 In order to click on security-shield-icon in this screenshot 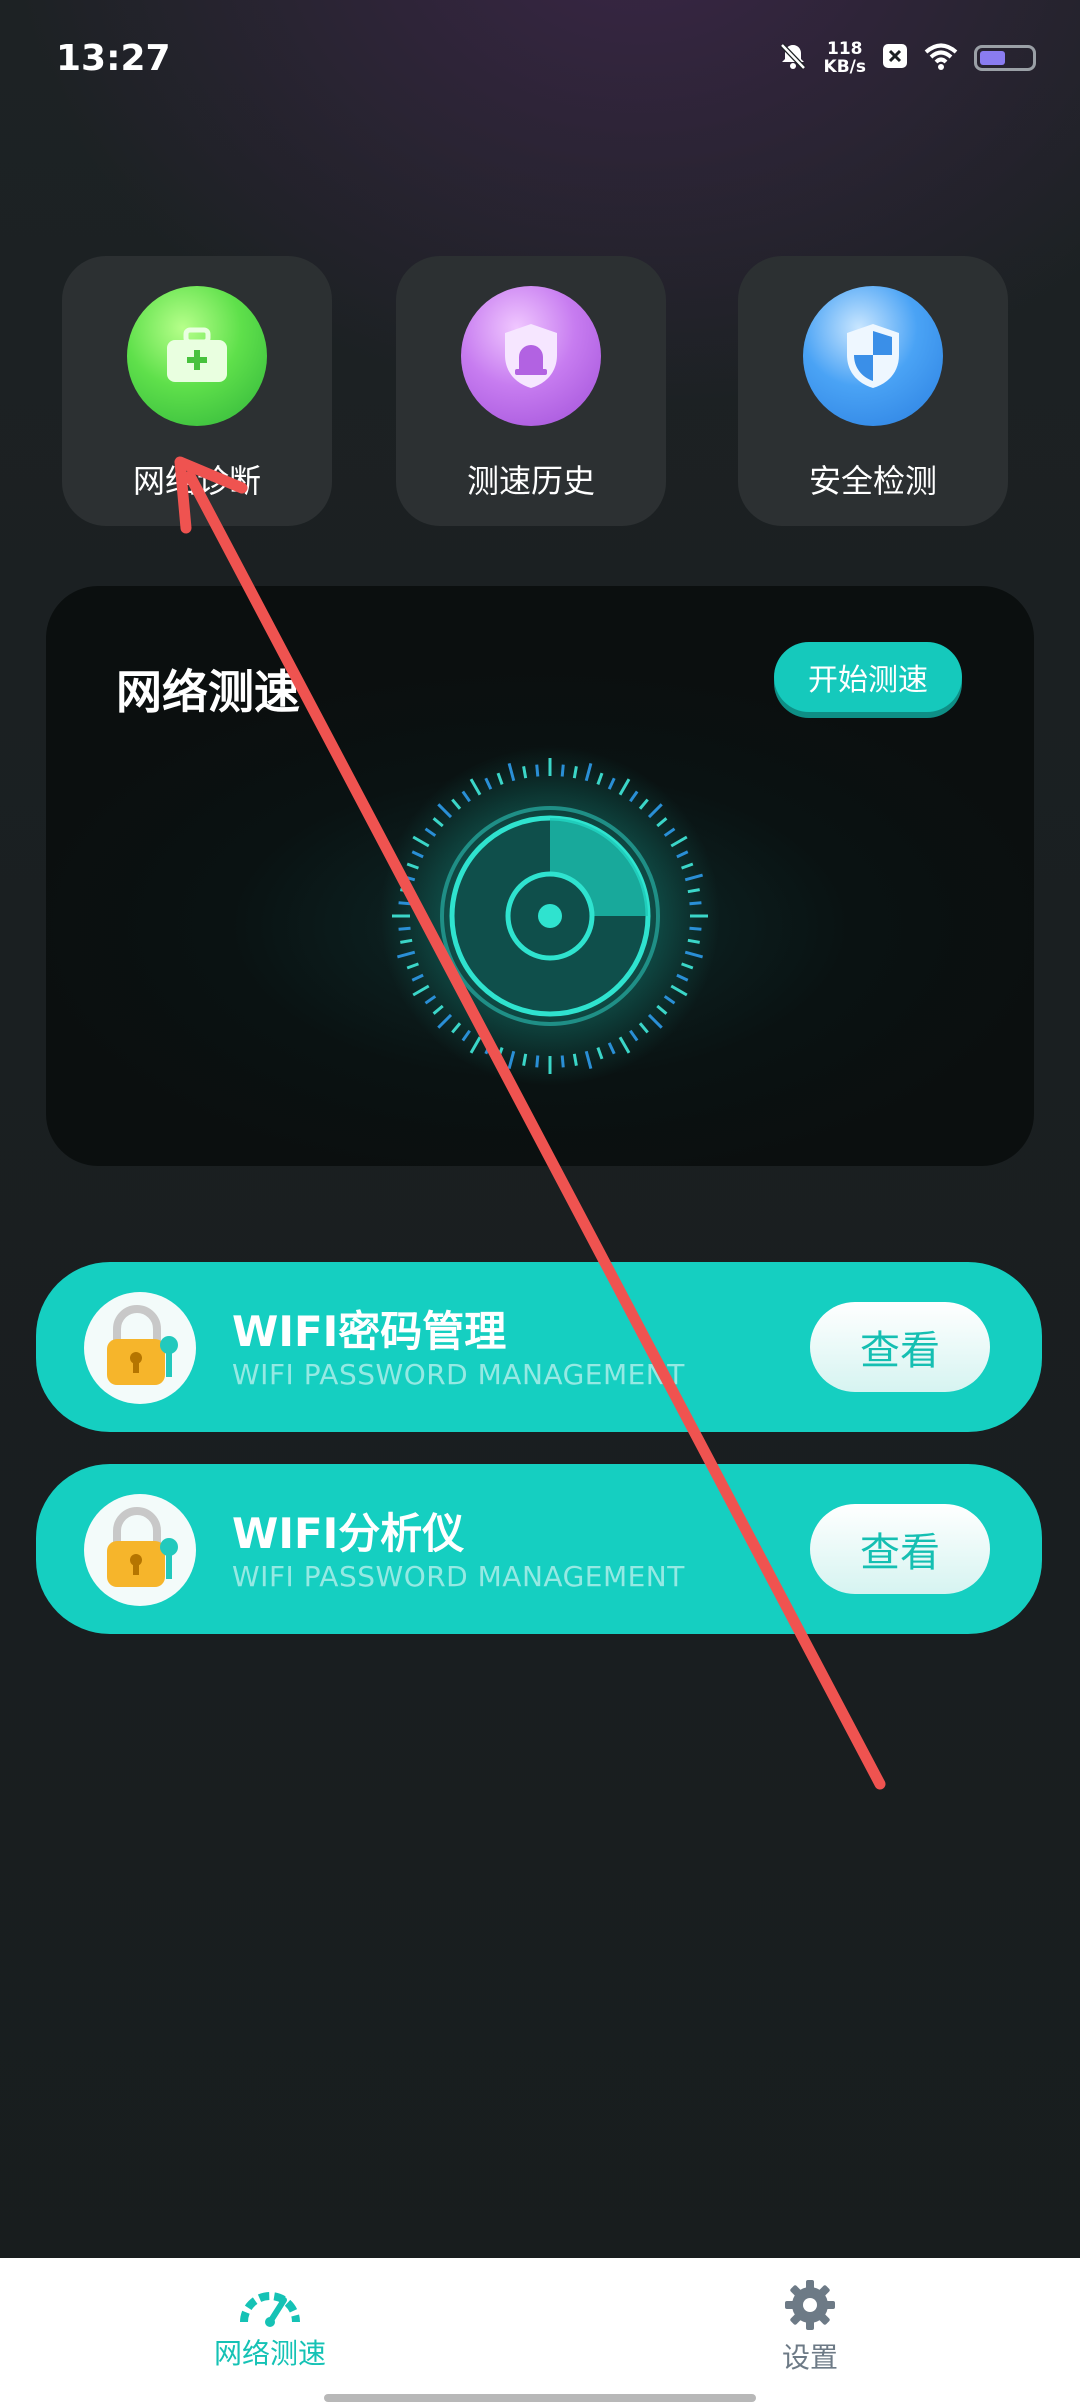, I will do `click(873, 356)`.